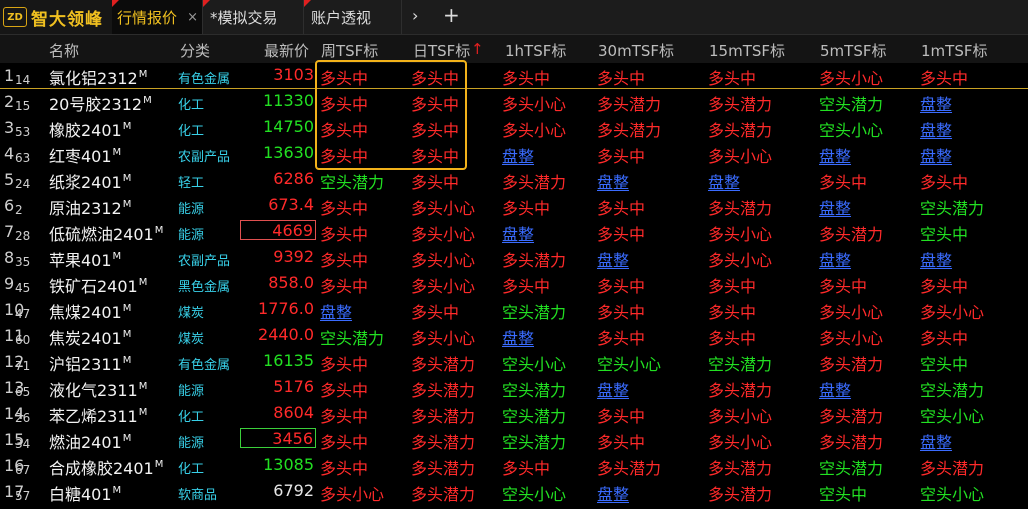  Describe the element at coordinates (288, 464) in the screenshot. I see `last-price: 13085` at that location.